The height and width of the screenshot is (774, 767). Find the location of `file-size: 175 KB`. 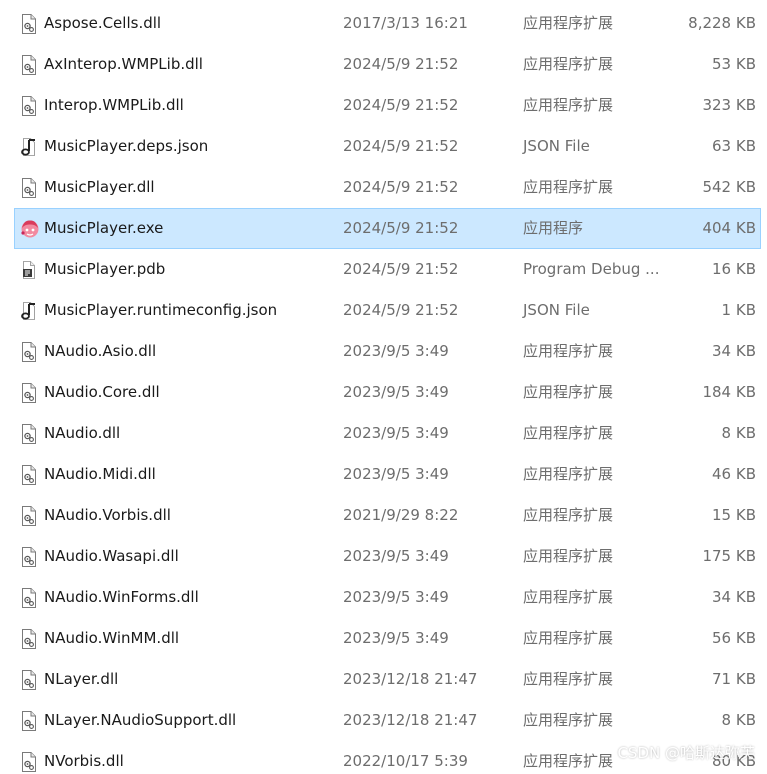

file-size: 175 KB is located at coordinates (729, 556).